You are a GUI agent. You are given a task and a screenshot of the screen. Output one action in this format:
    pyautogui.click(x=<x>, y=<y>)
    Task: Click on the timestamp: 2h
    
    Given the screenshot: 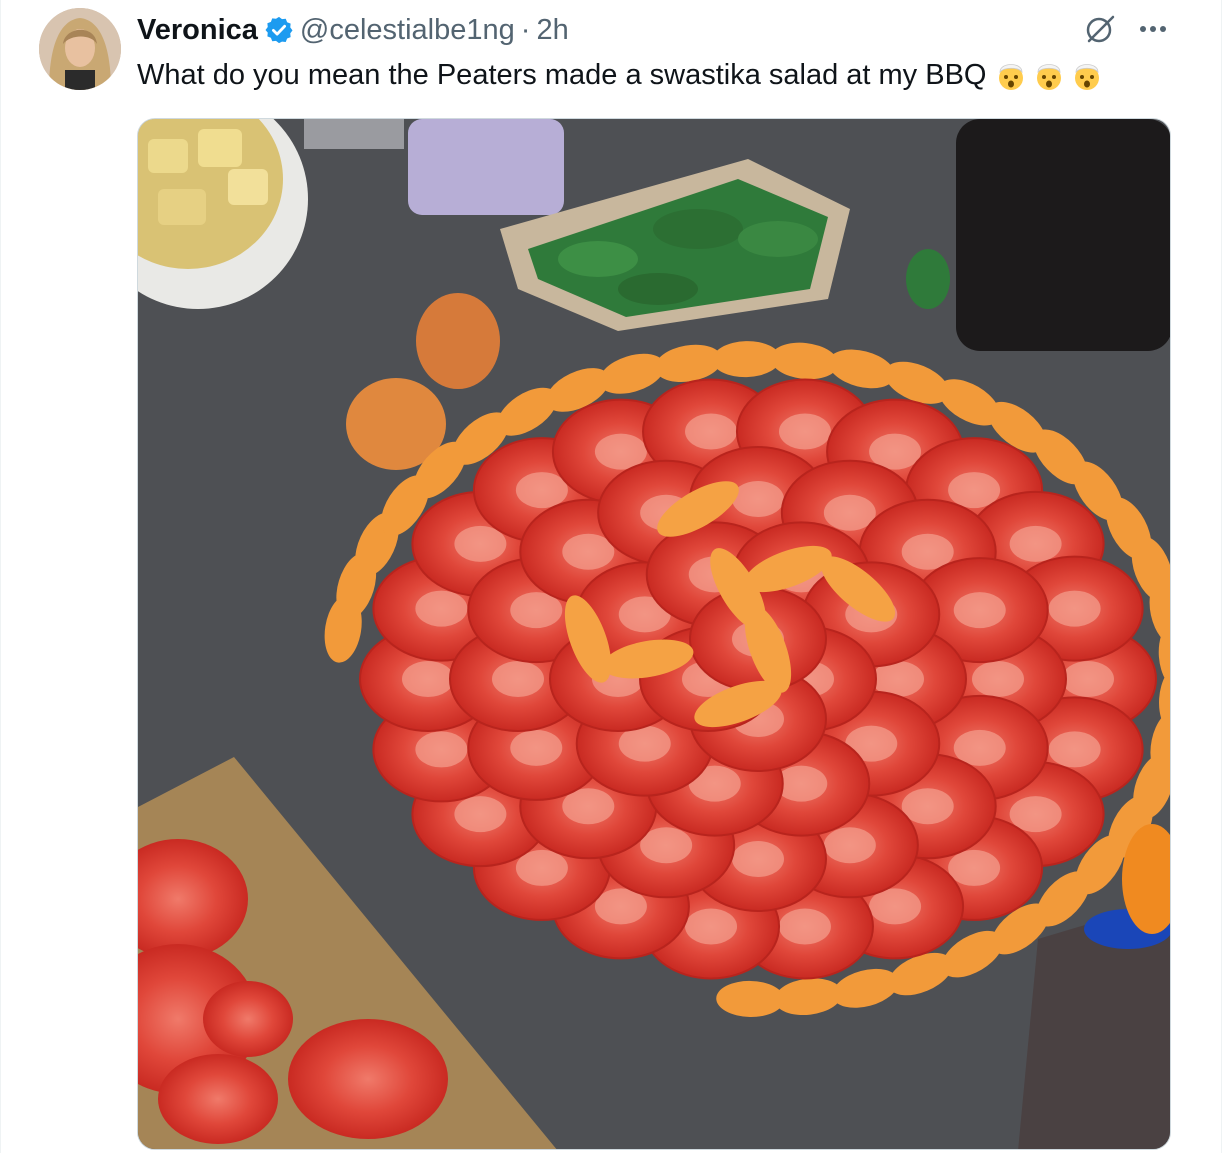 What is the action you would take?
    pyautogui.click(x=552, y=30)
    